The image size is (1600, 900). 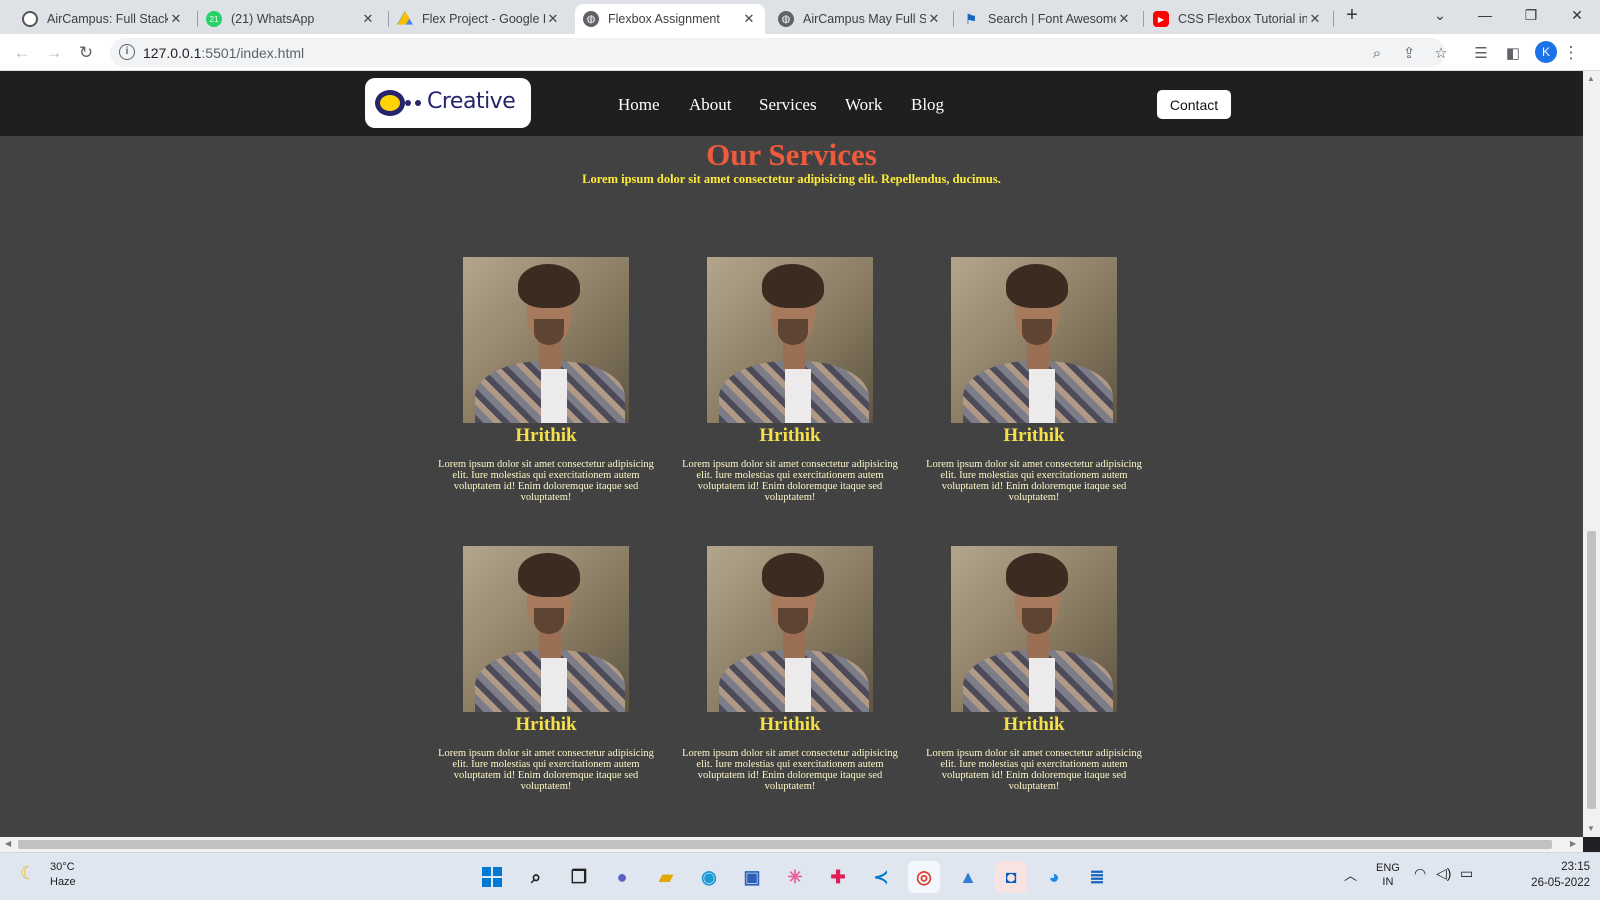 I want to click on share-icon: ⇪, so click(x=1409, y=53).